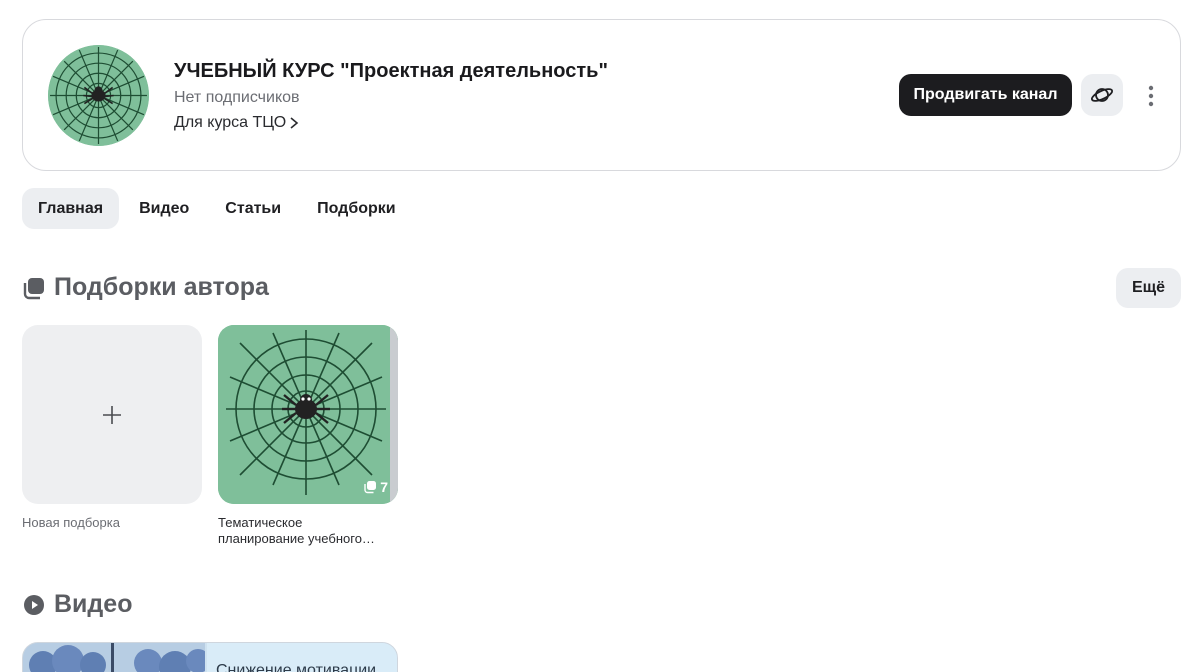 This screenshot has width=1200, height=672. What do you see at coordinates (985, 95) in the screenshot?
I see `promote-channel-button: Продвигать канал` at bounding box center [985, 95].